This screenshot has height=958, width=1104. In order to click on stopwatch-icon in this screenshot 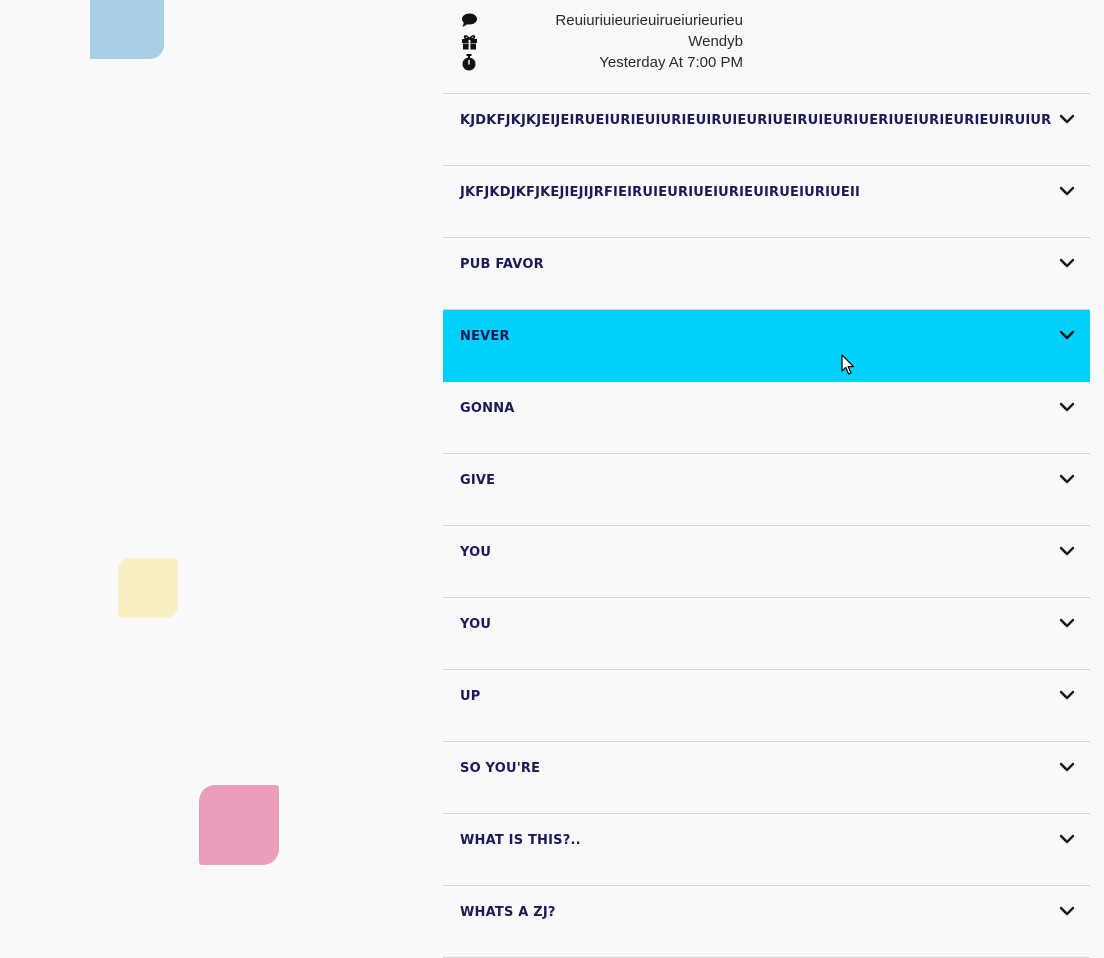, I will do `click(470, 63)`.